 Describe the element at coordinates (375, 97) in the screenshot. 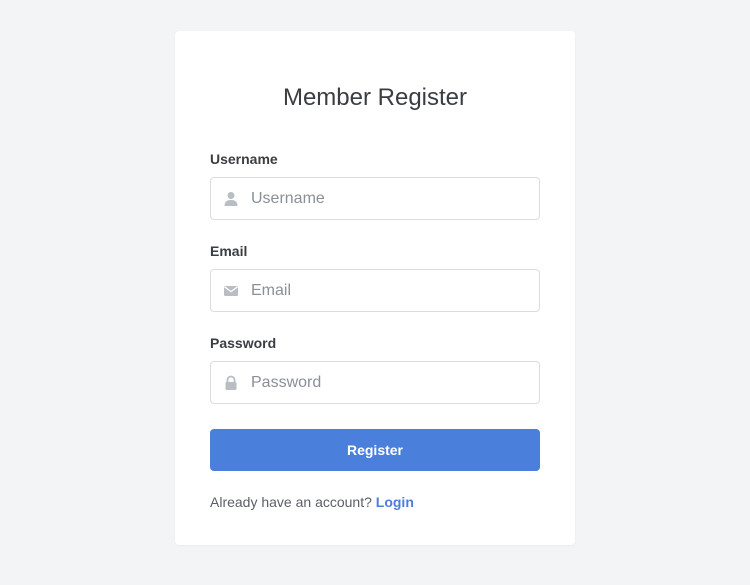

I see `page-title: Member Register` at that location.